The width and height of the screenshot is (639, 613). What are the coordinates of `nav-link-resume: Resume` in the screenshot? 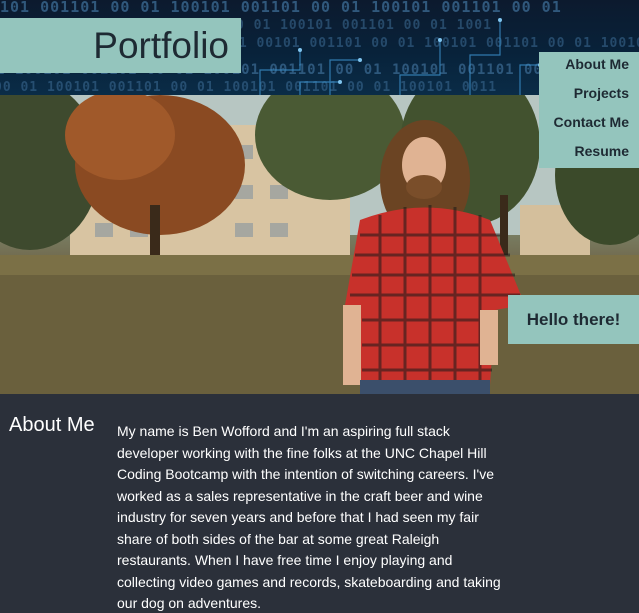 It's located at (589, 153).